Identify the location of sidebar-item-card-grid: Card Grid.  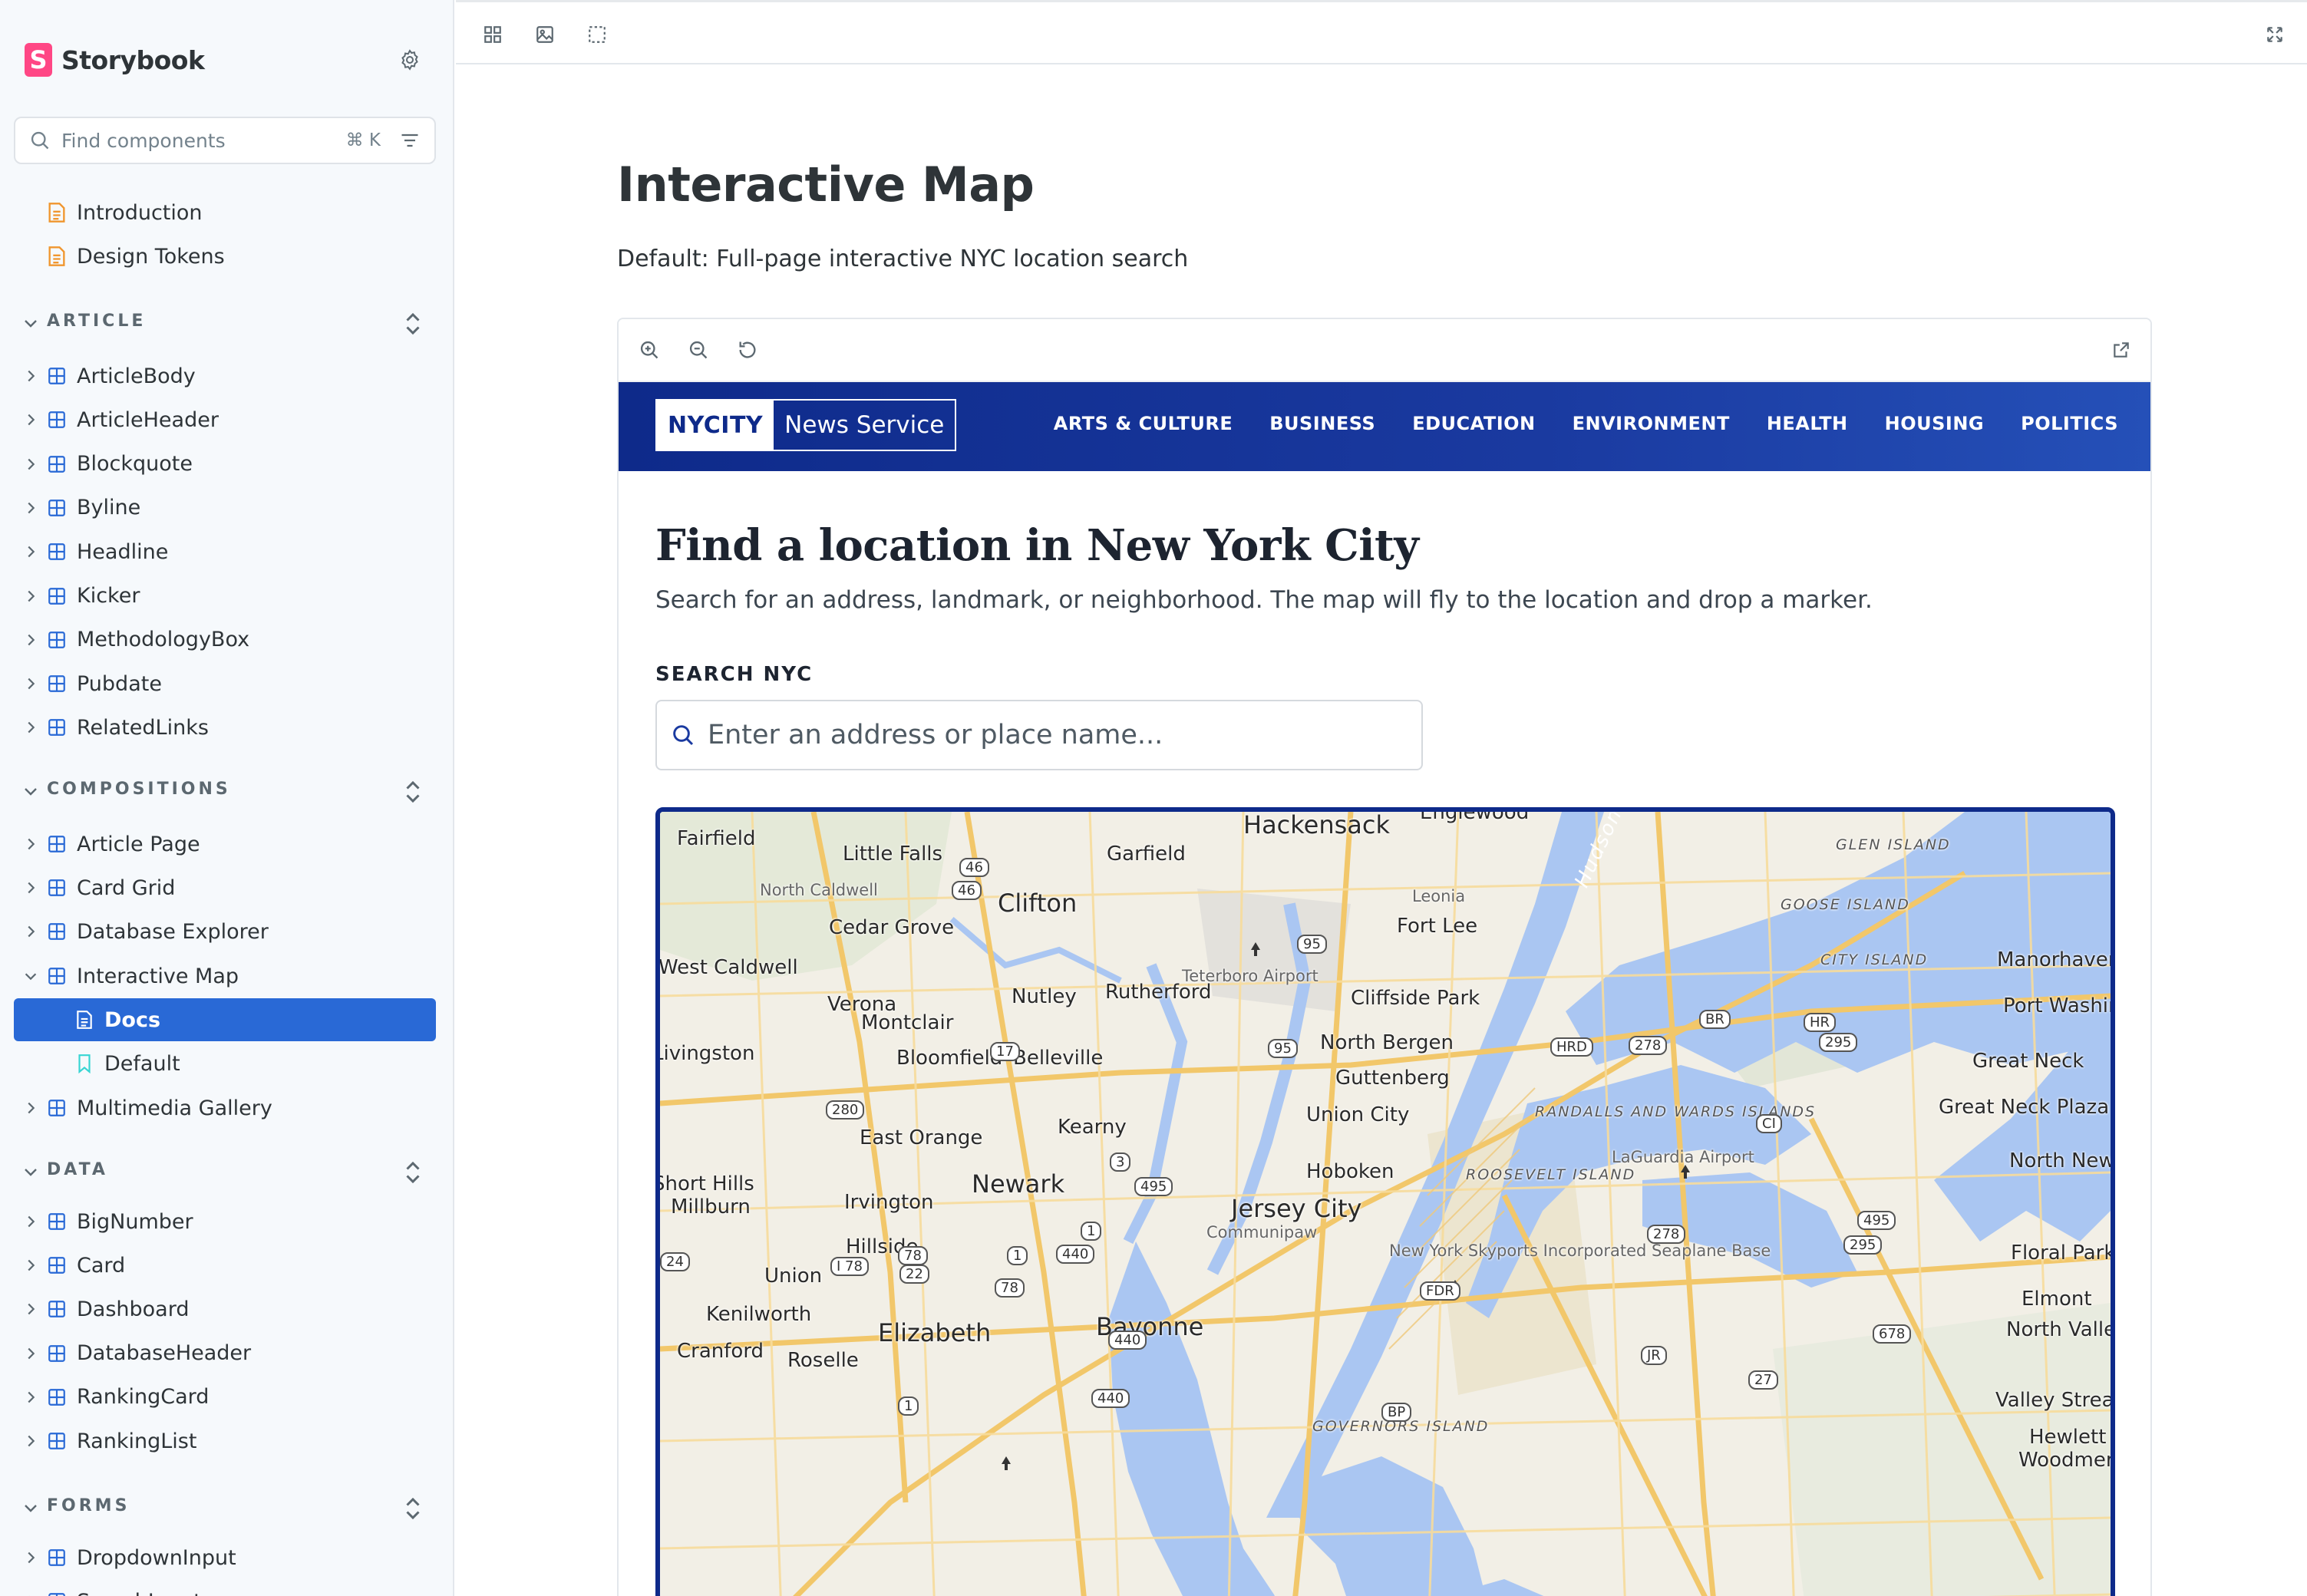
(226, 887).